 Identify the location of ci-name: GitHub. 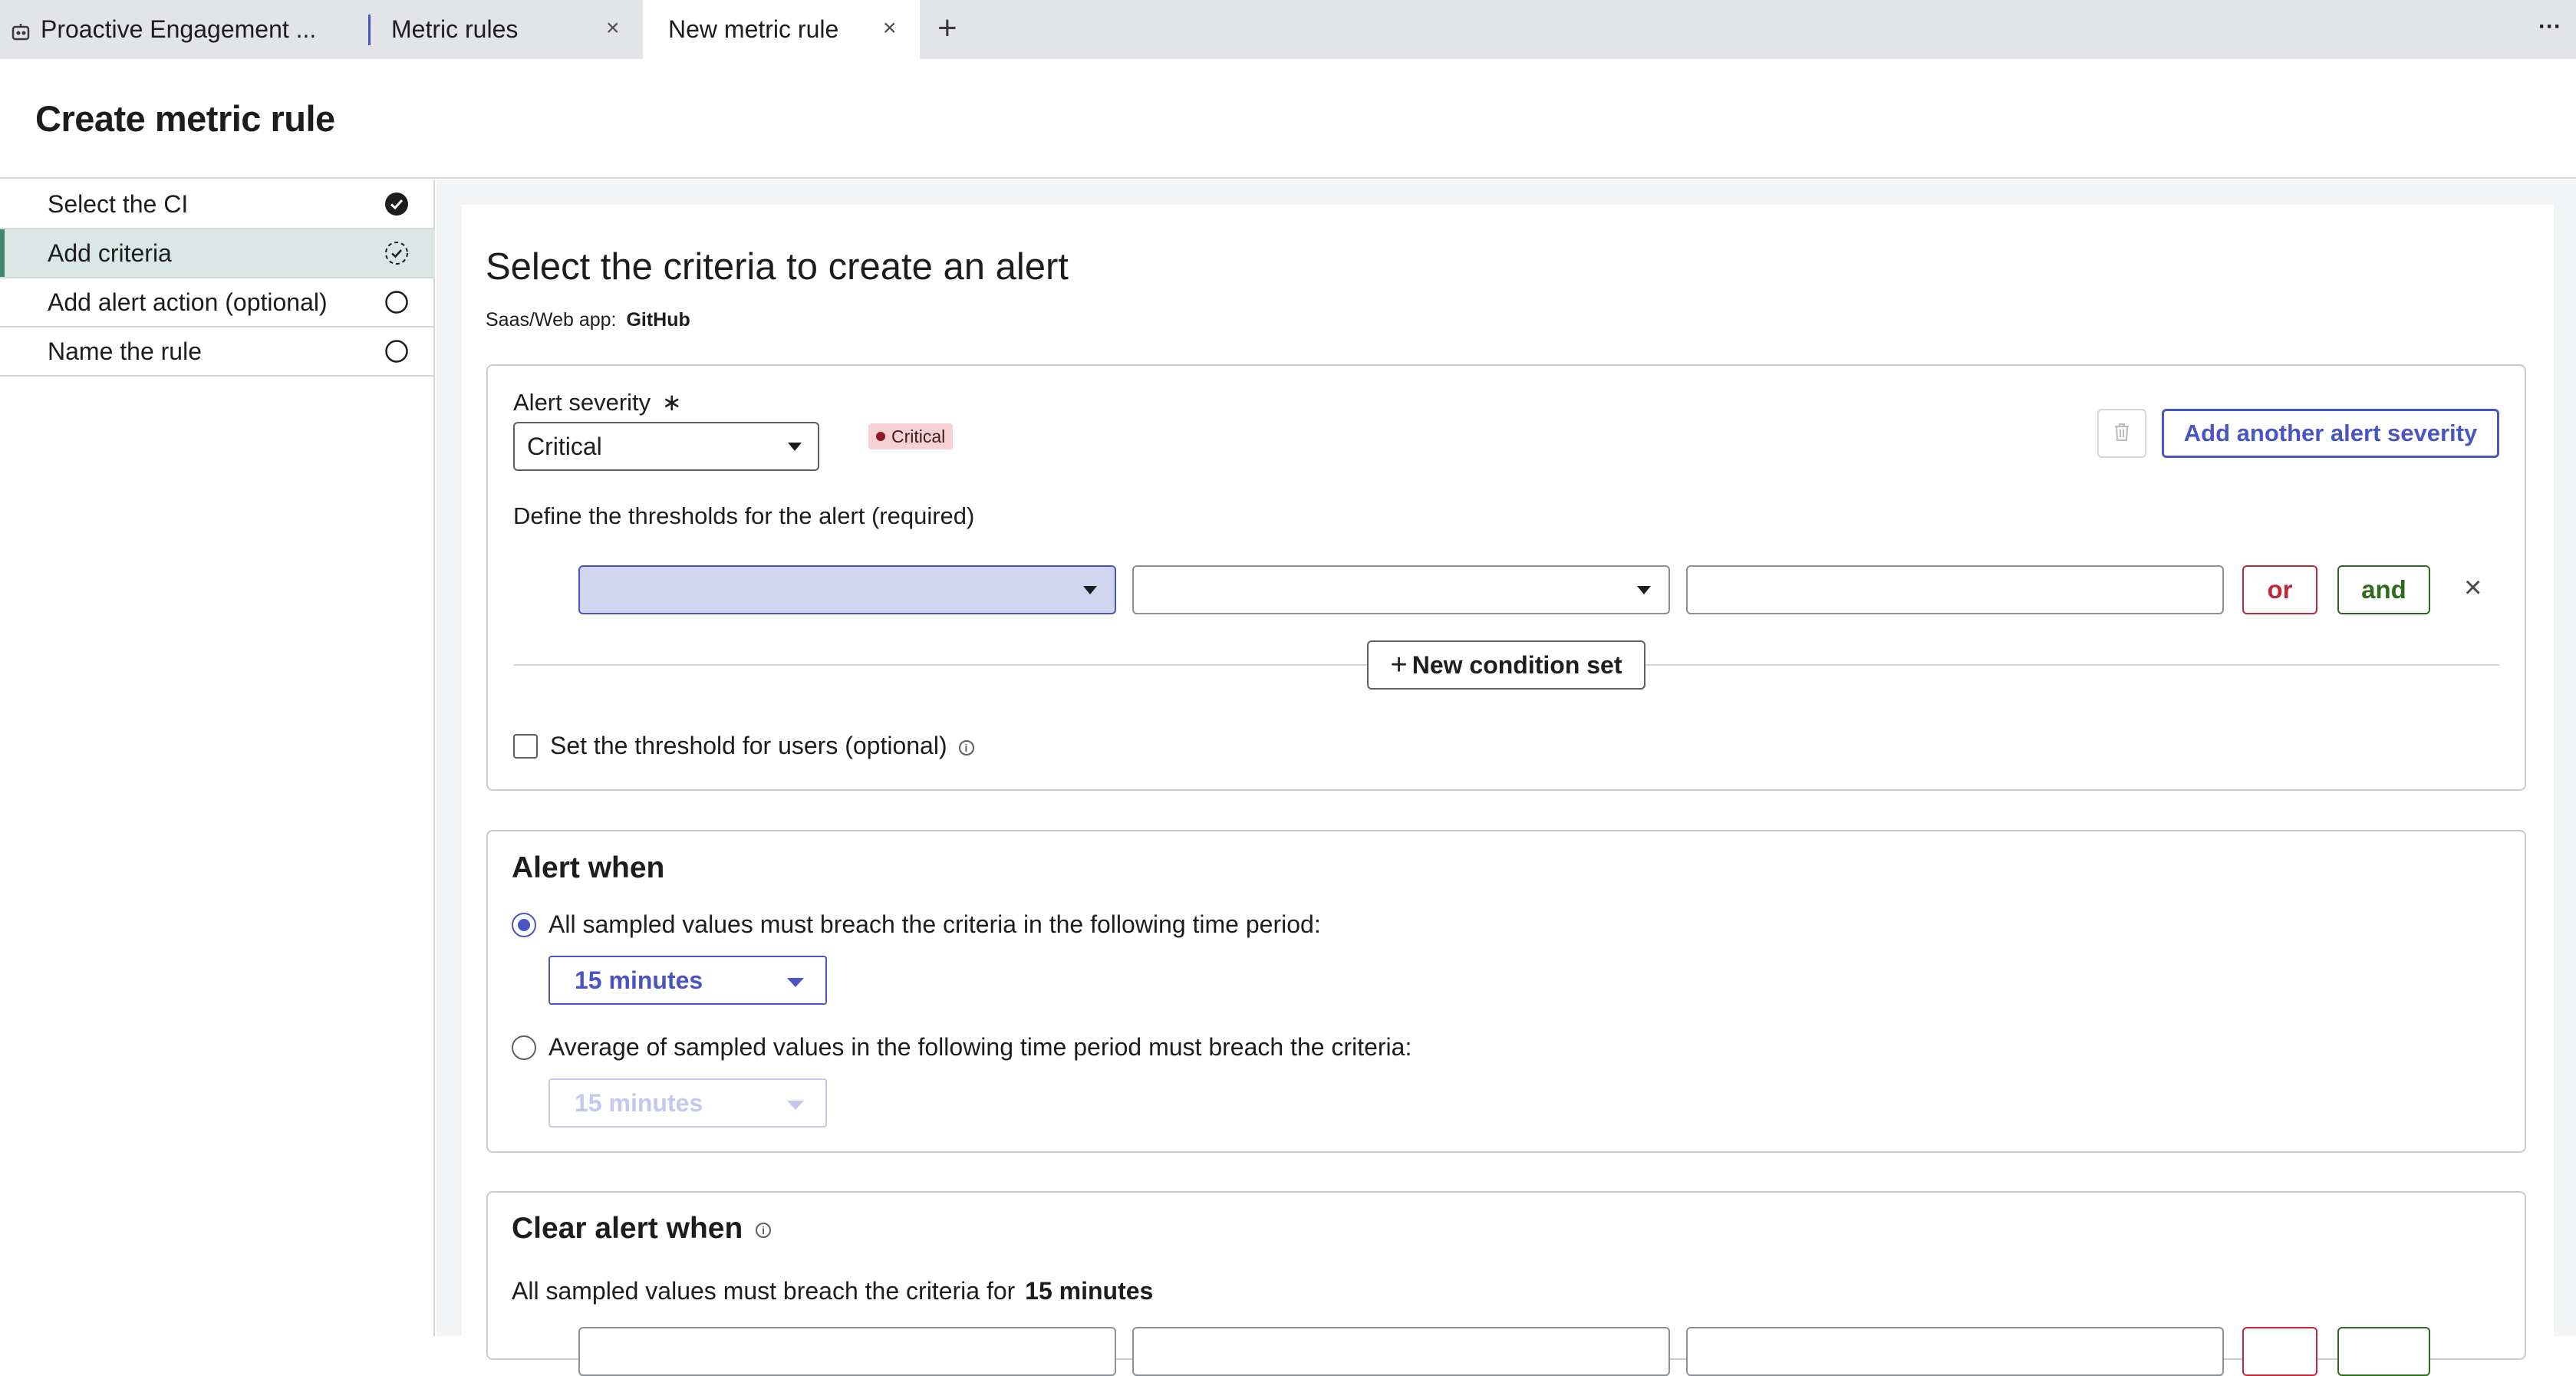
(658, 320).